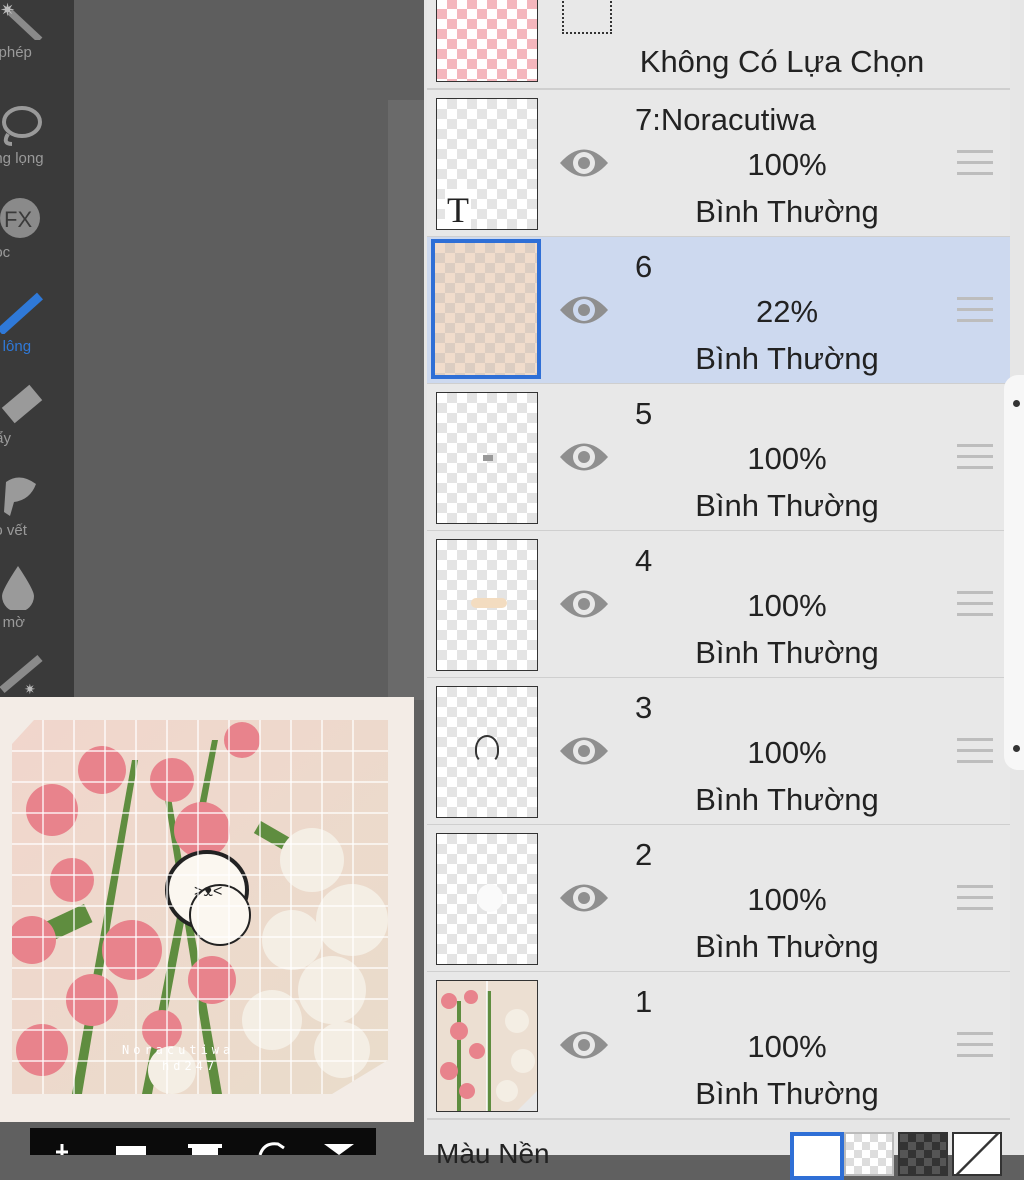 The image size is (1024, 1180). I want to click on layer-name: 7:Noracutiwa, so click(725, 119).